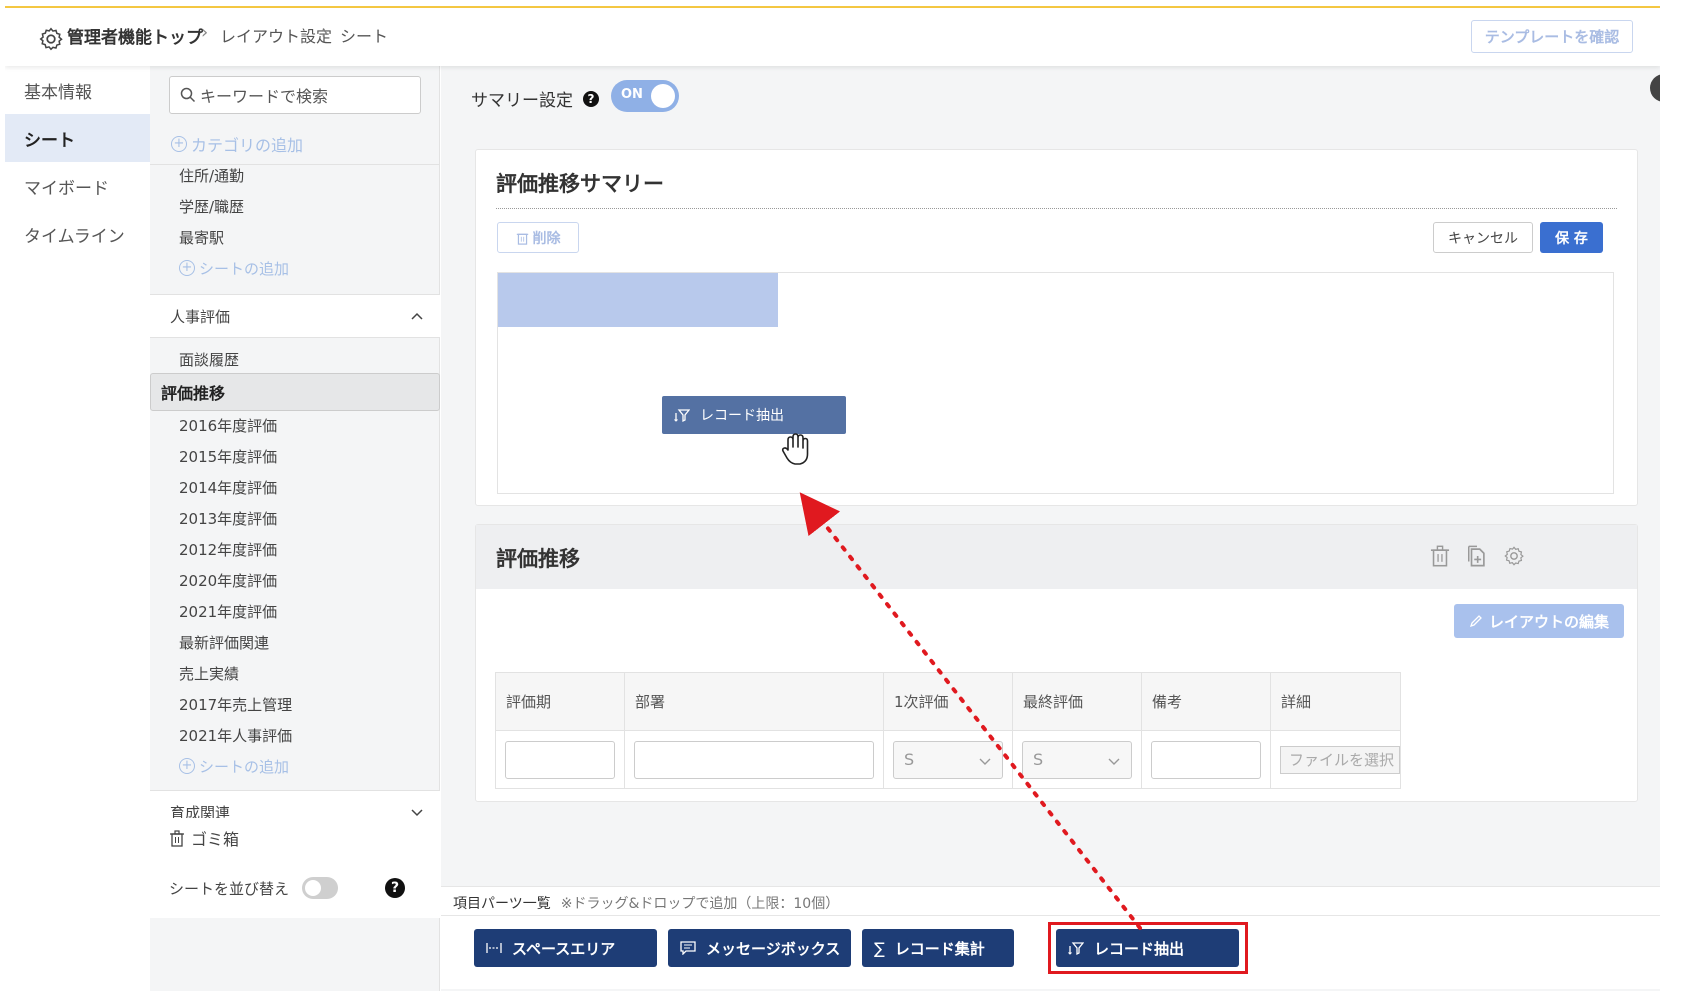 The height and width of the screenshot is (991, 1695). I want to click on nav-item-myboard: マイボード, so click(77, 186).